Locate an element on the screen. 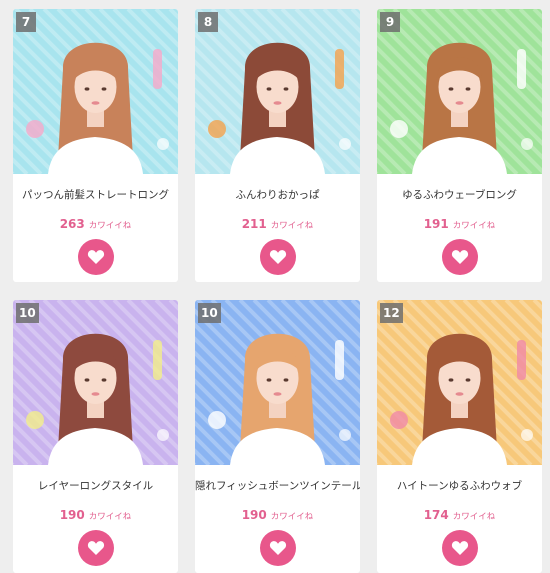 The height and width of the screenshot is (573, 550). style-title: パッつん前髪ストレートロング is located at coordinates (95, 195).